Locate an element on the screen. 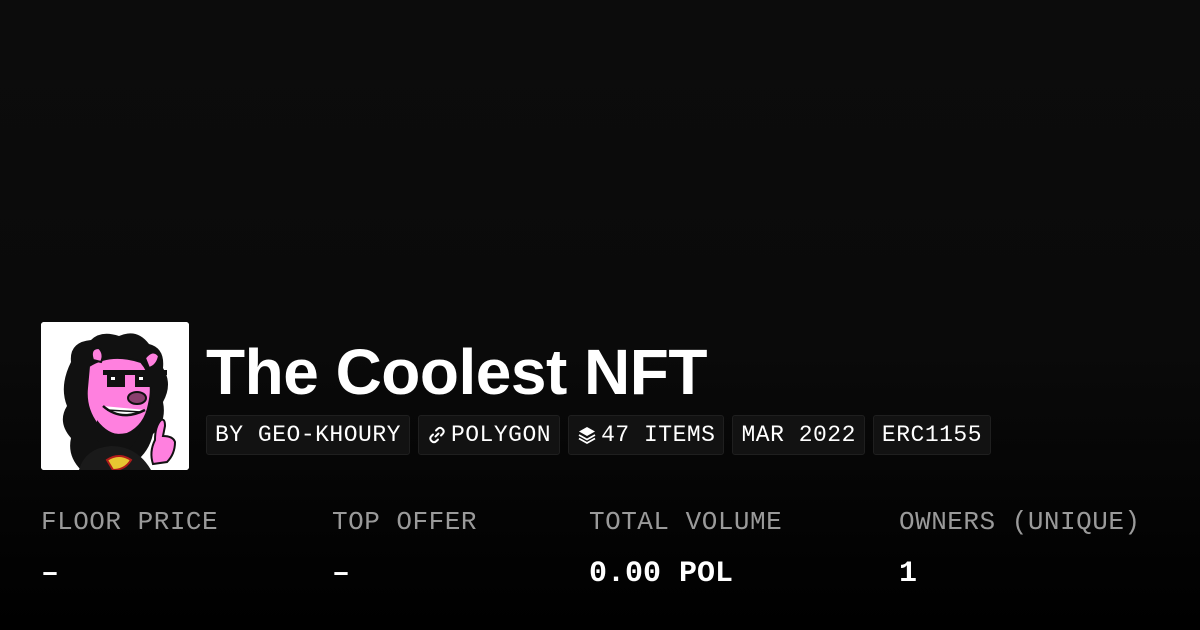 This screenshot has height=630, width=1200. standard-tag-label: ERC1155 is located at coordinates (932, 435).